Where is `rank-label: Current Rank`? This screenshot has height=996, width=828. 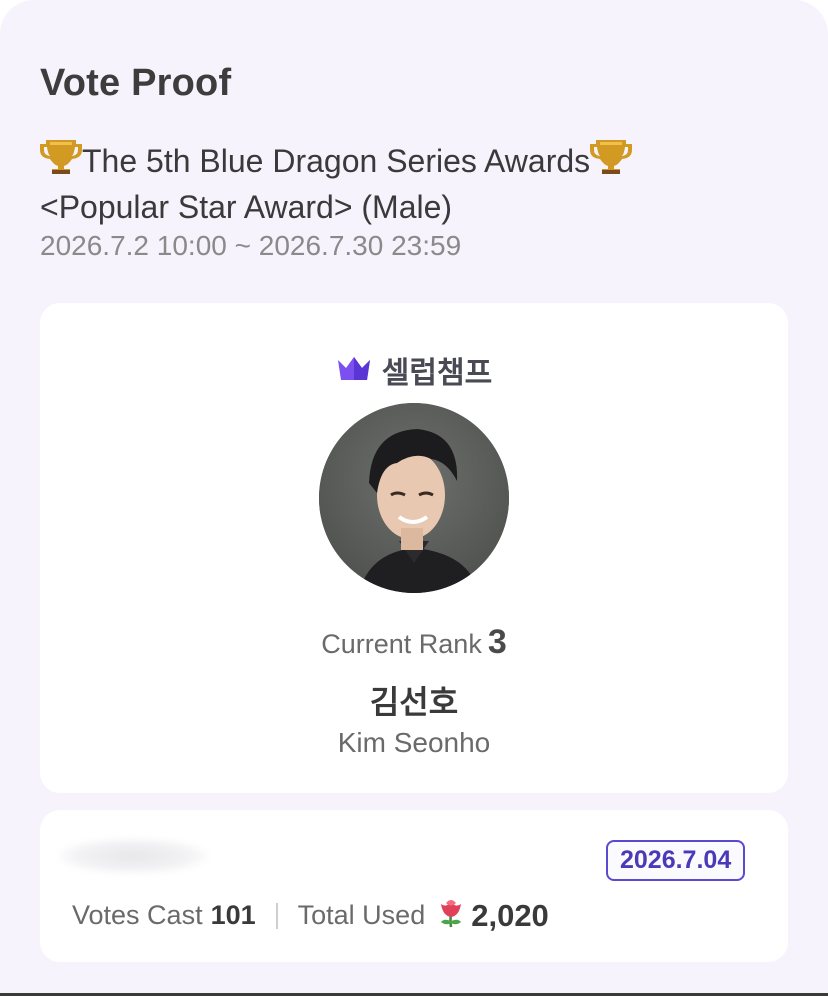
rank-label: Current Rank is located at coordinates (401, 644).